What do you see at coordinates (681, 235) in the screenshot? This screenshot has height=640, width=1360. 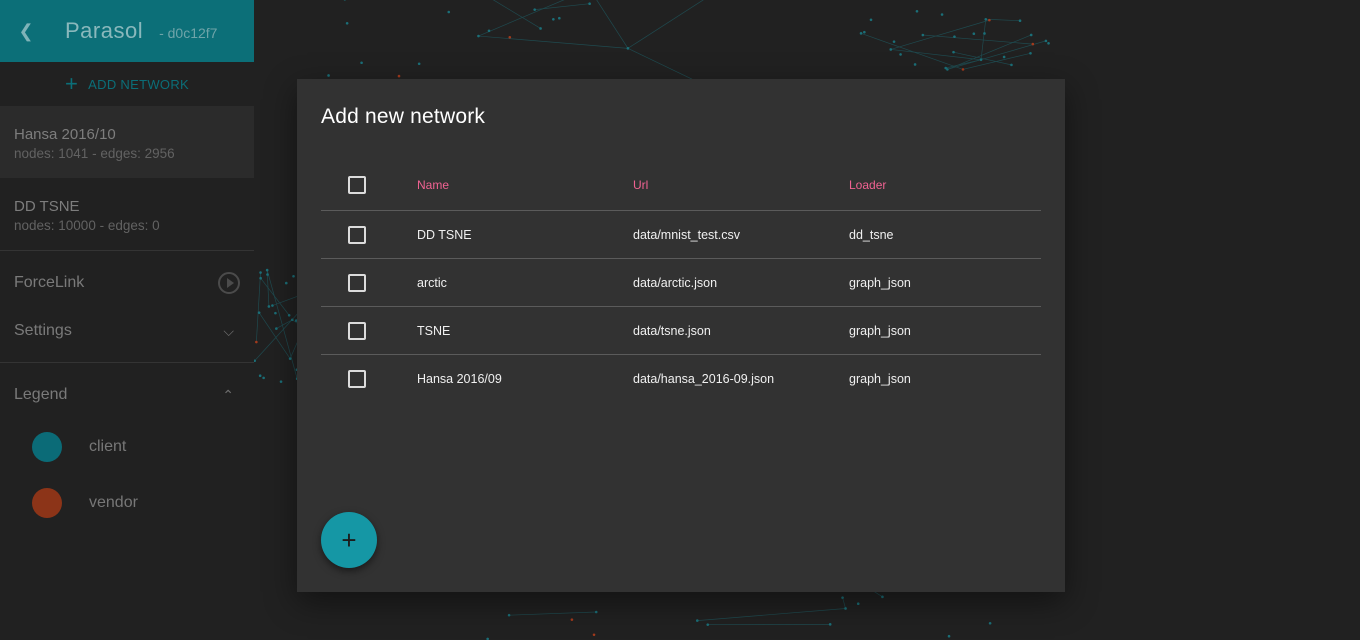 I see `table-row: DD TSNE data/mnist_test.csv dd_tsne` at bounding box center [681, 235].